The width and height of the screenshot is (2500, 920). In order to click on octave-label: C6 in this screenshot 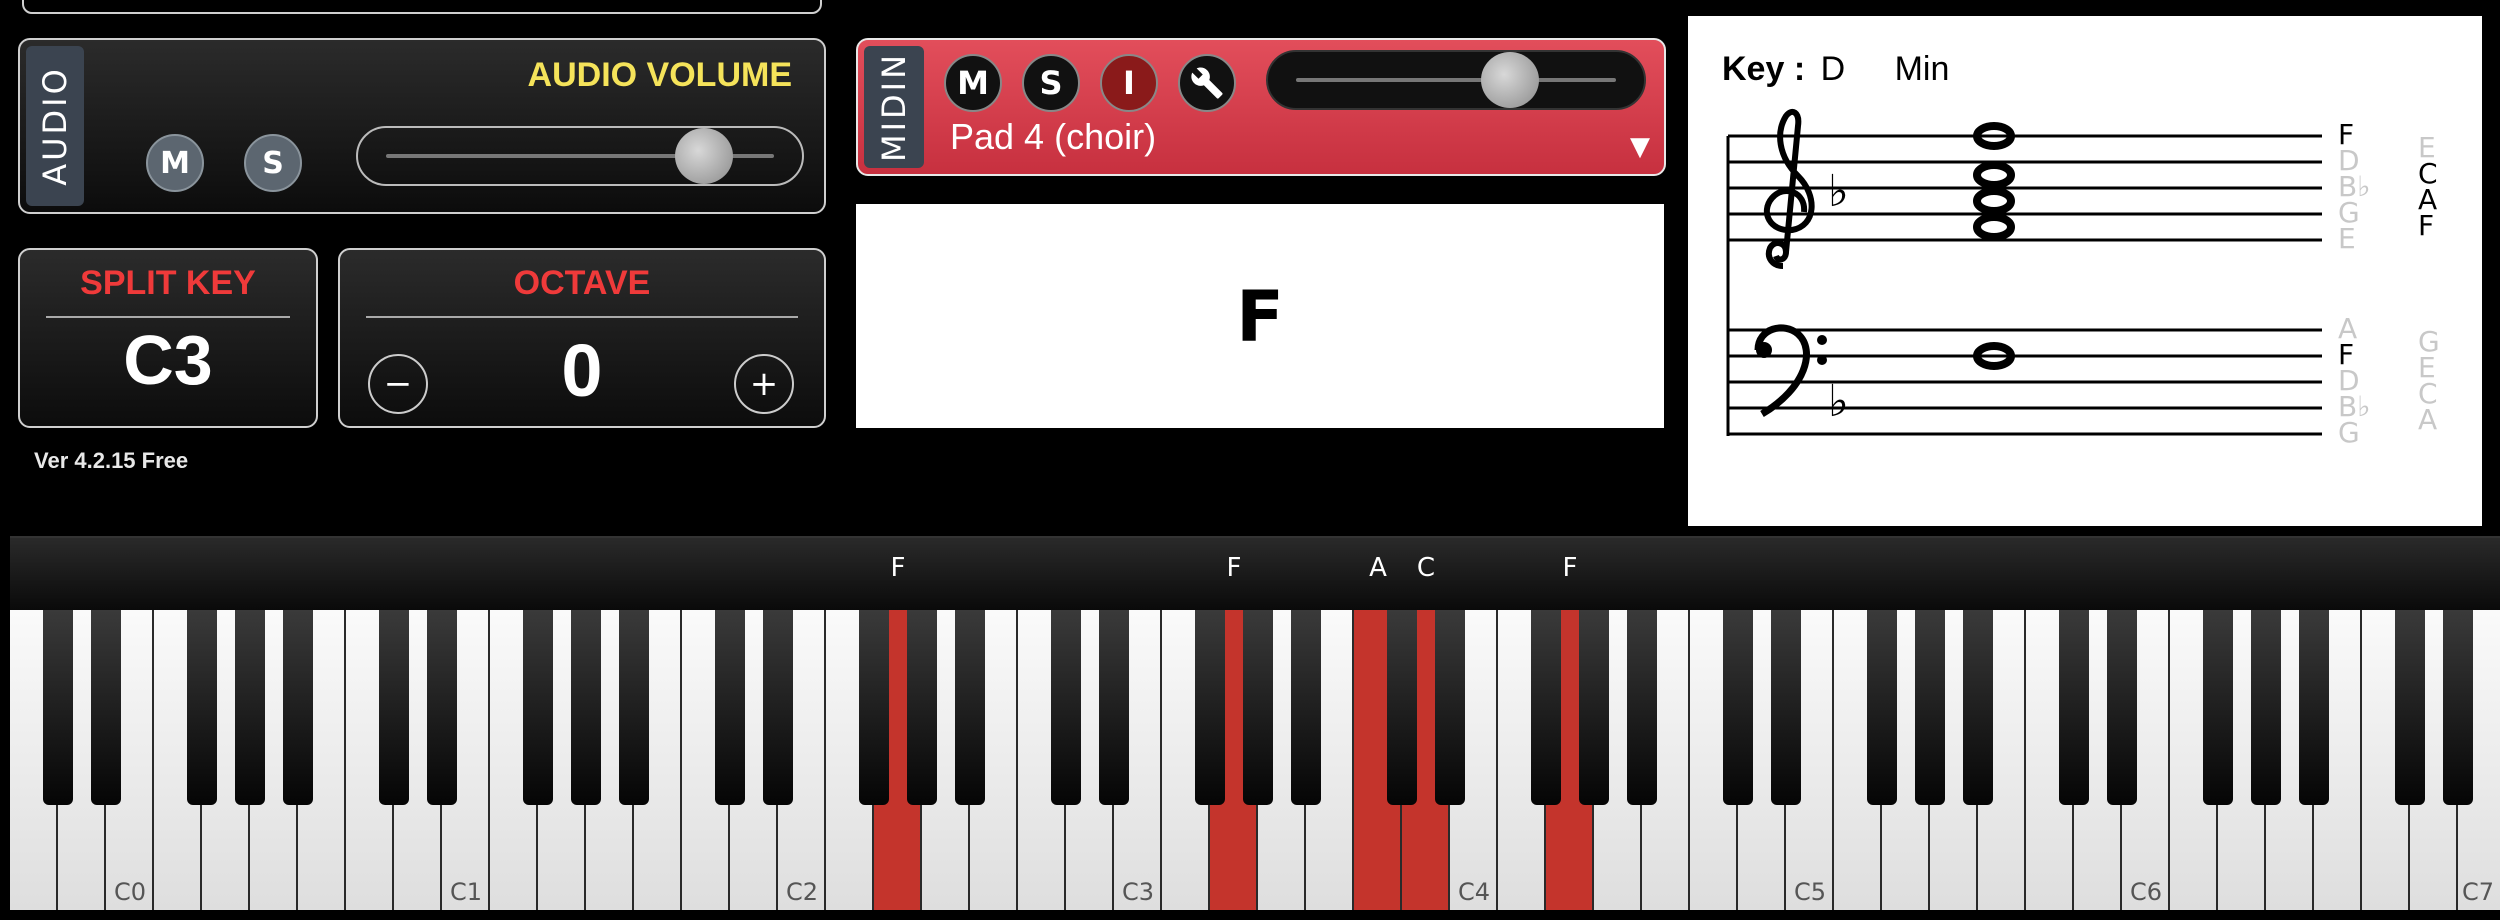, I will do `click(2146, 892)`.